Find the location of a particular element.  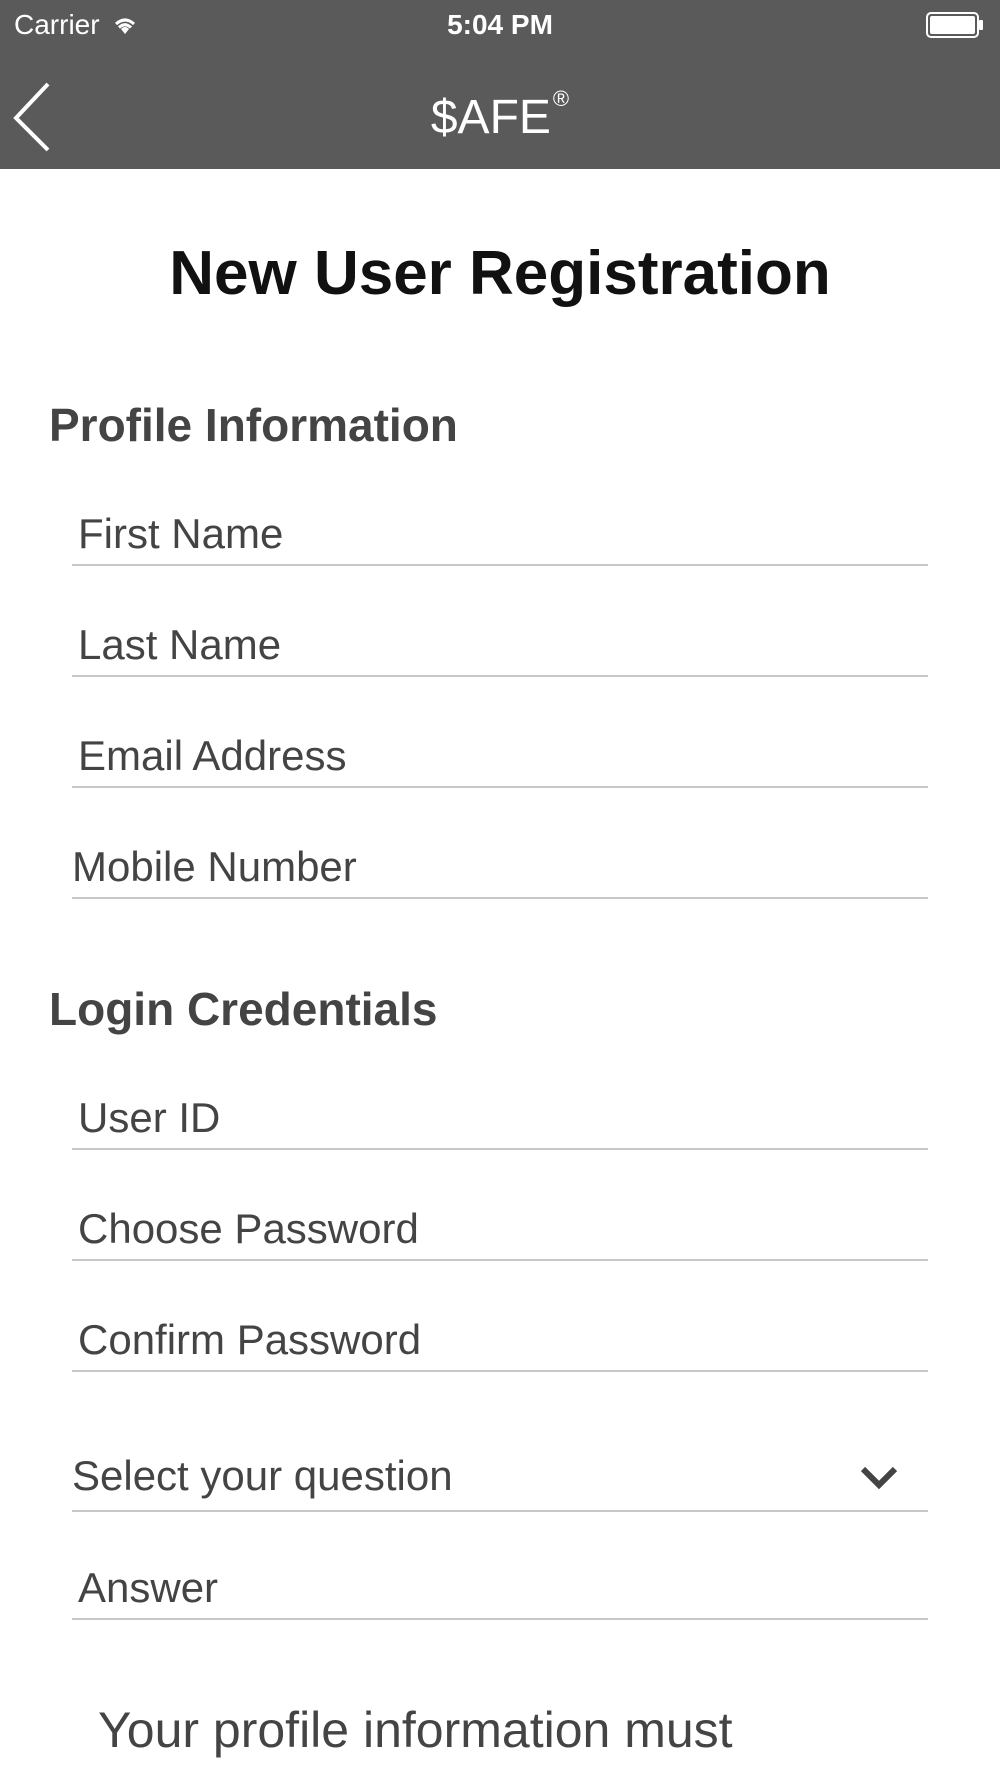

last-name-field is located at coordinates (500, 649).